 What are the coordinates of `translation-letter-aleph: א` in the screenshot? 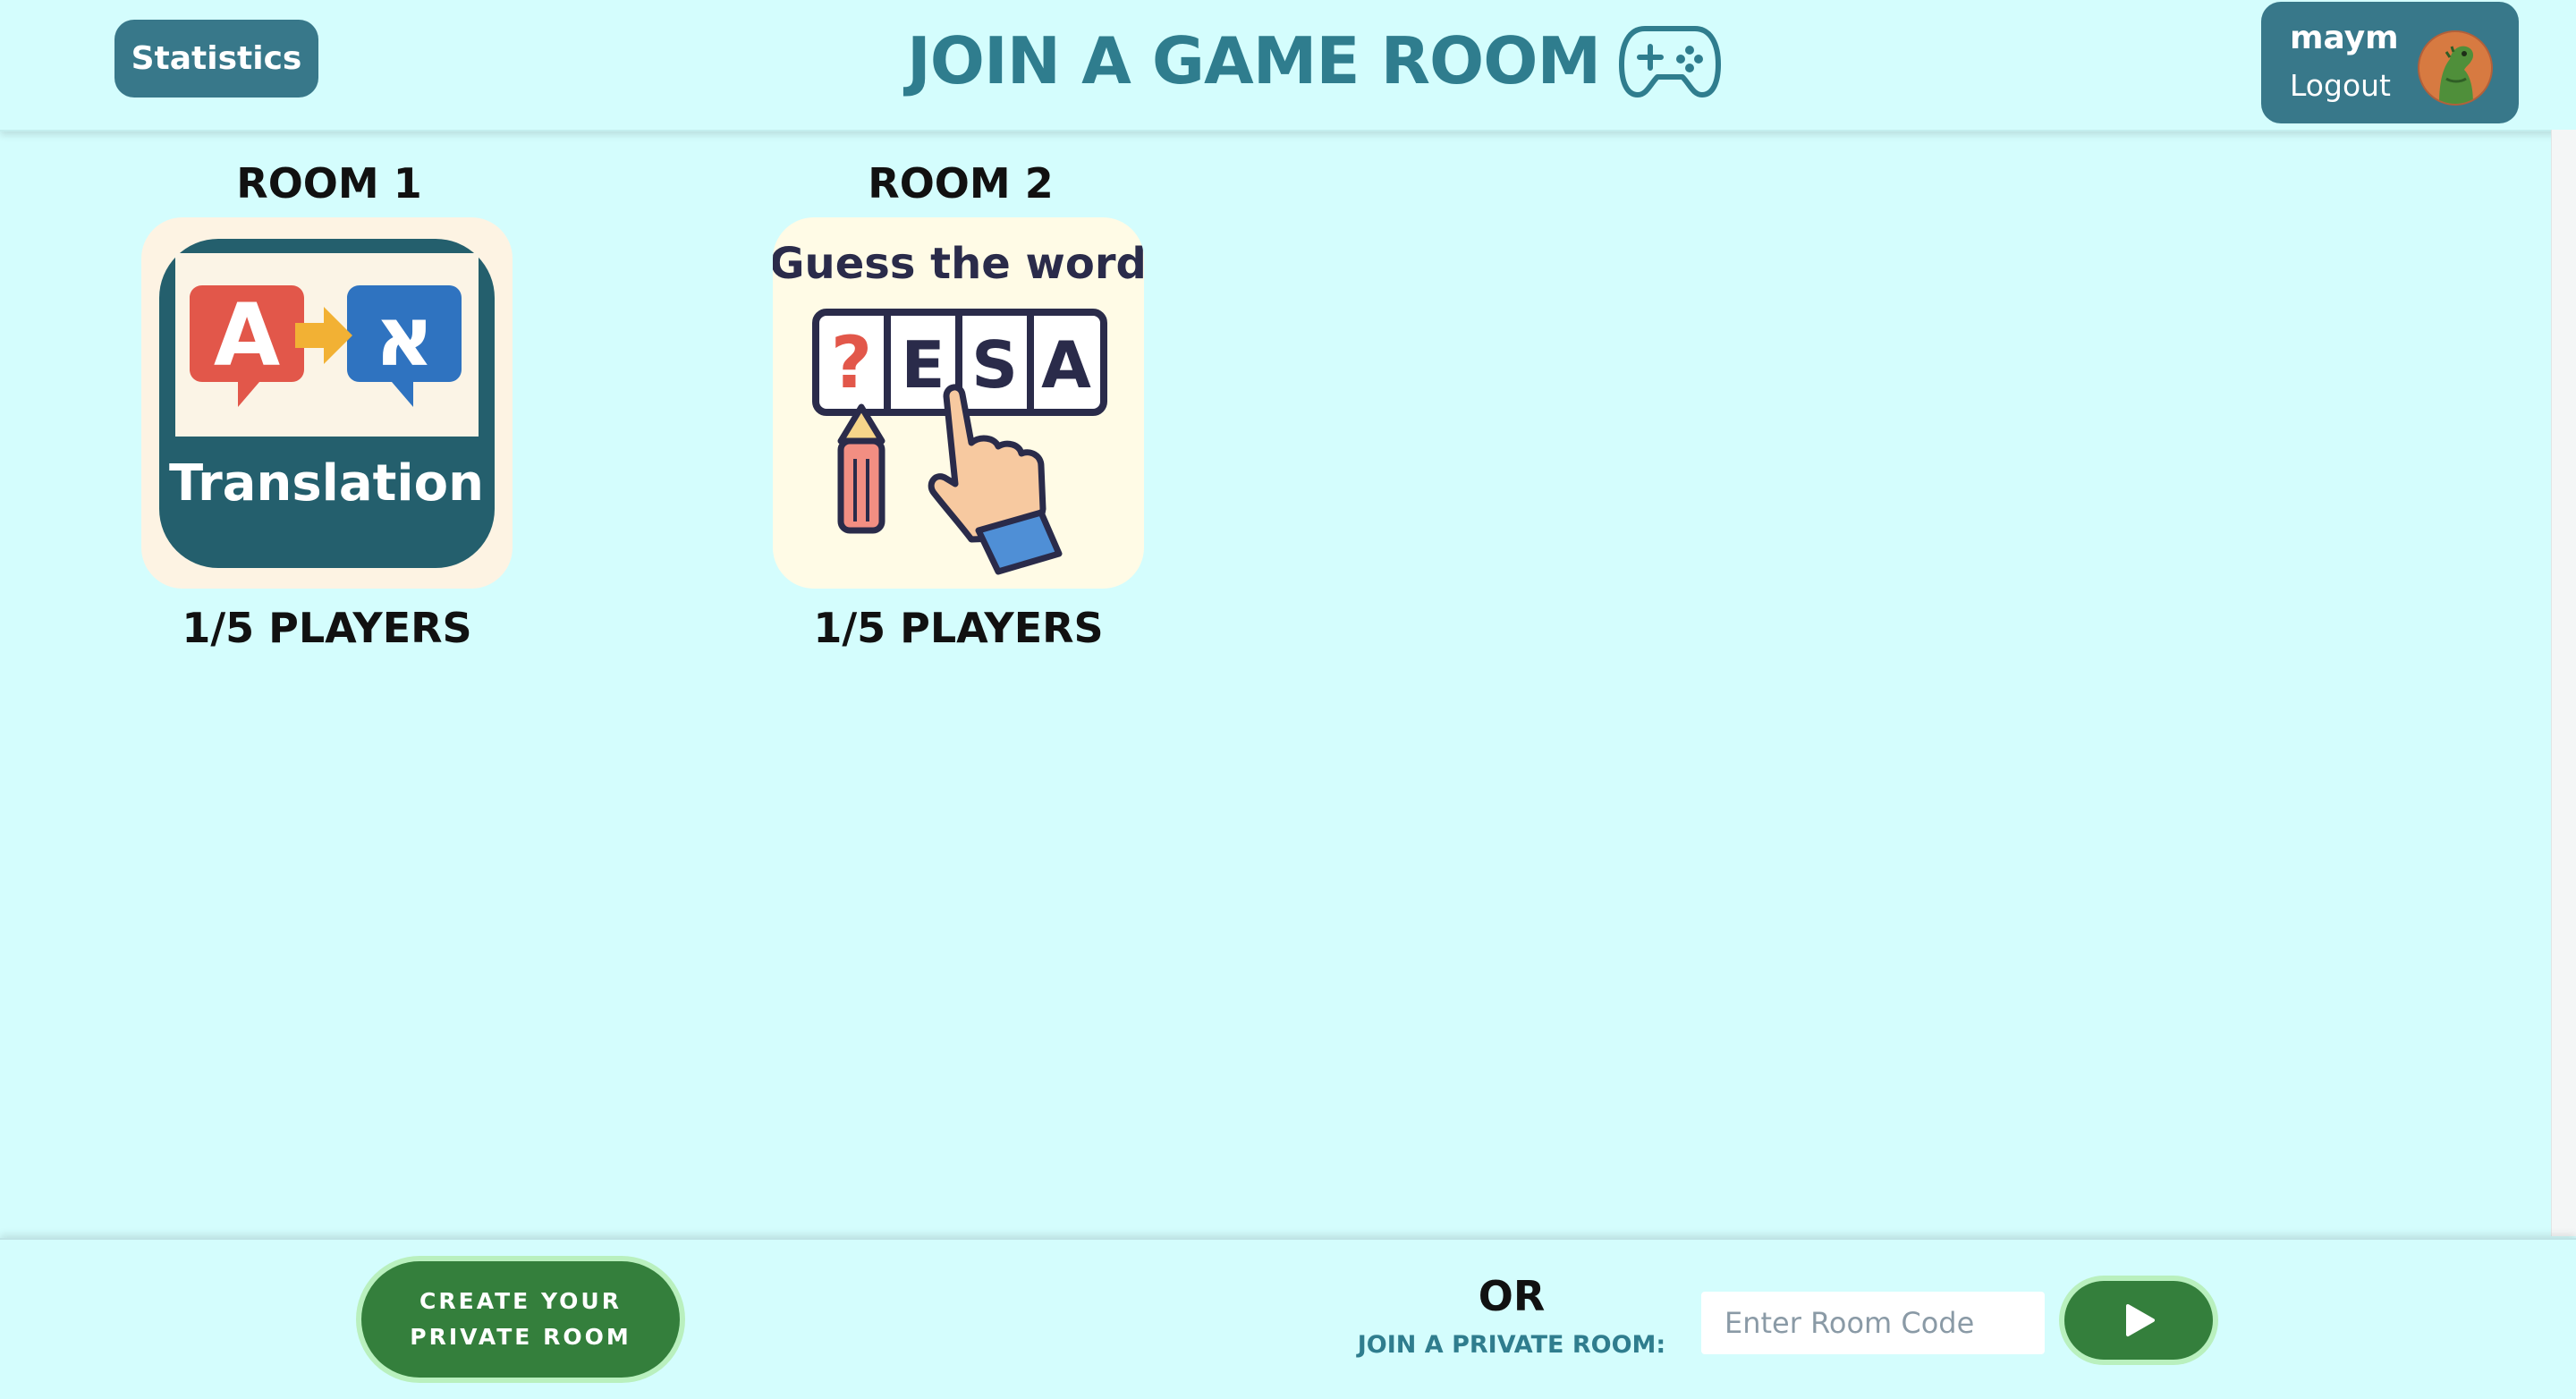 It's located at (405, 337).